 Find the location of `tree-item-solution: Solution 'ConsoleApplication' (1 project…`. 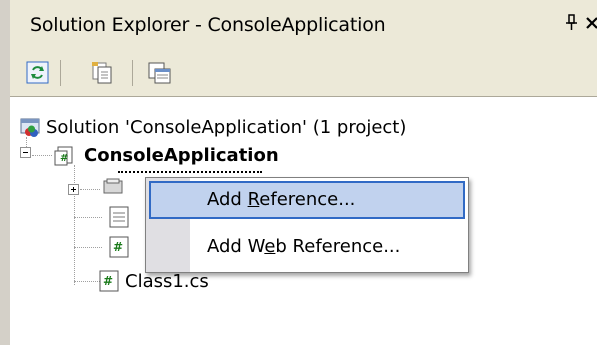

tree-item-solution: Solution 'ConsoleApplication' (1 project… is located at coordinates (245, 128).